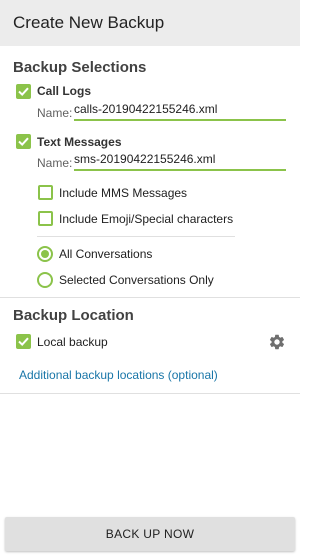 Image resolution: width=320 pixels, height=556 pixels. I want to click on radio-selected-dot, so click(45, 254).